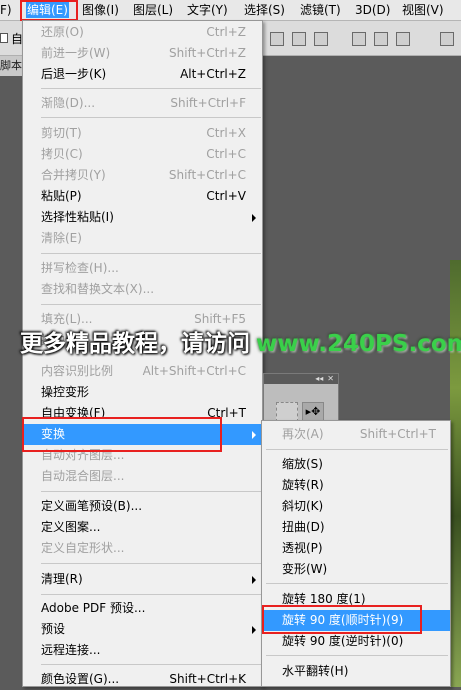 The image size is (461, 690). What do you see at coordinates (319, 378) in the screenshot?
I see `collapse-icon: ◂◂` at bounding box center [319, 378].